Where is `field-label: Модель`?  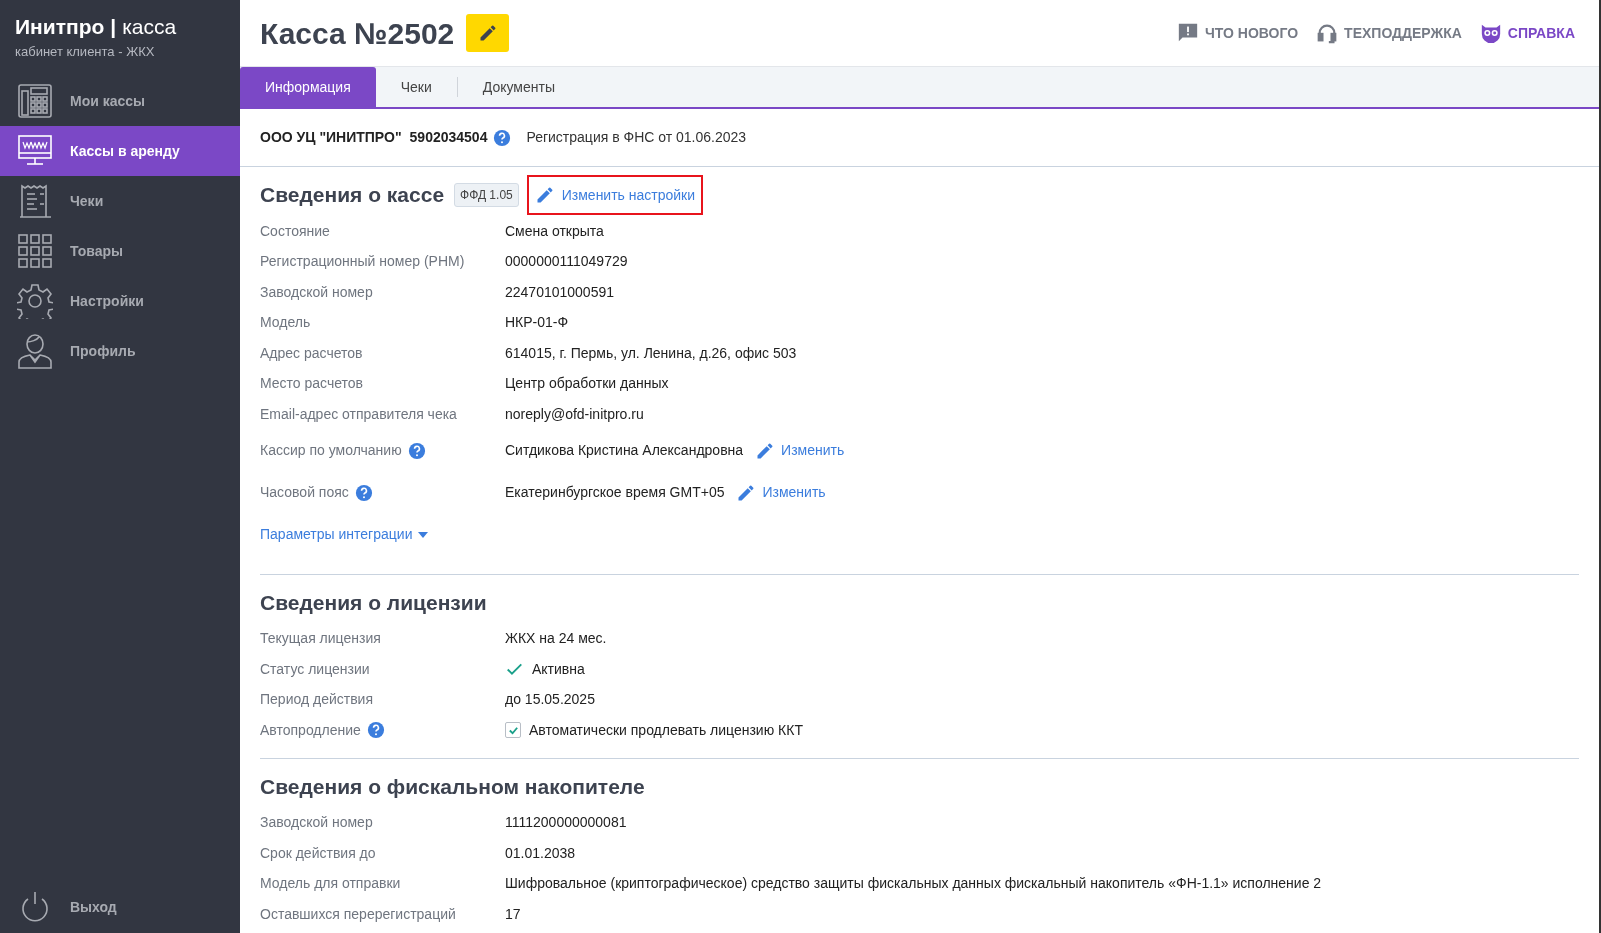
field-label: Модель is located at coordinates (285, 323).